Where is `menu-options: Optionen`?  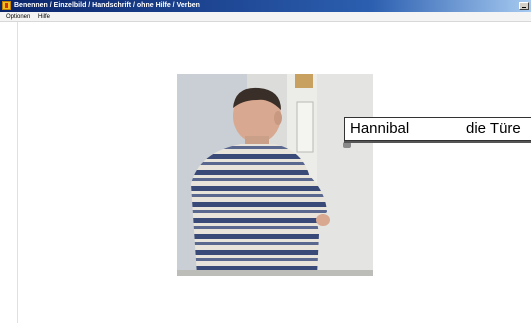 menu-options: Optionen is located at coordinates (18, 17).